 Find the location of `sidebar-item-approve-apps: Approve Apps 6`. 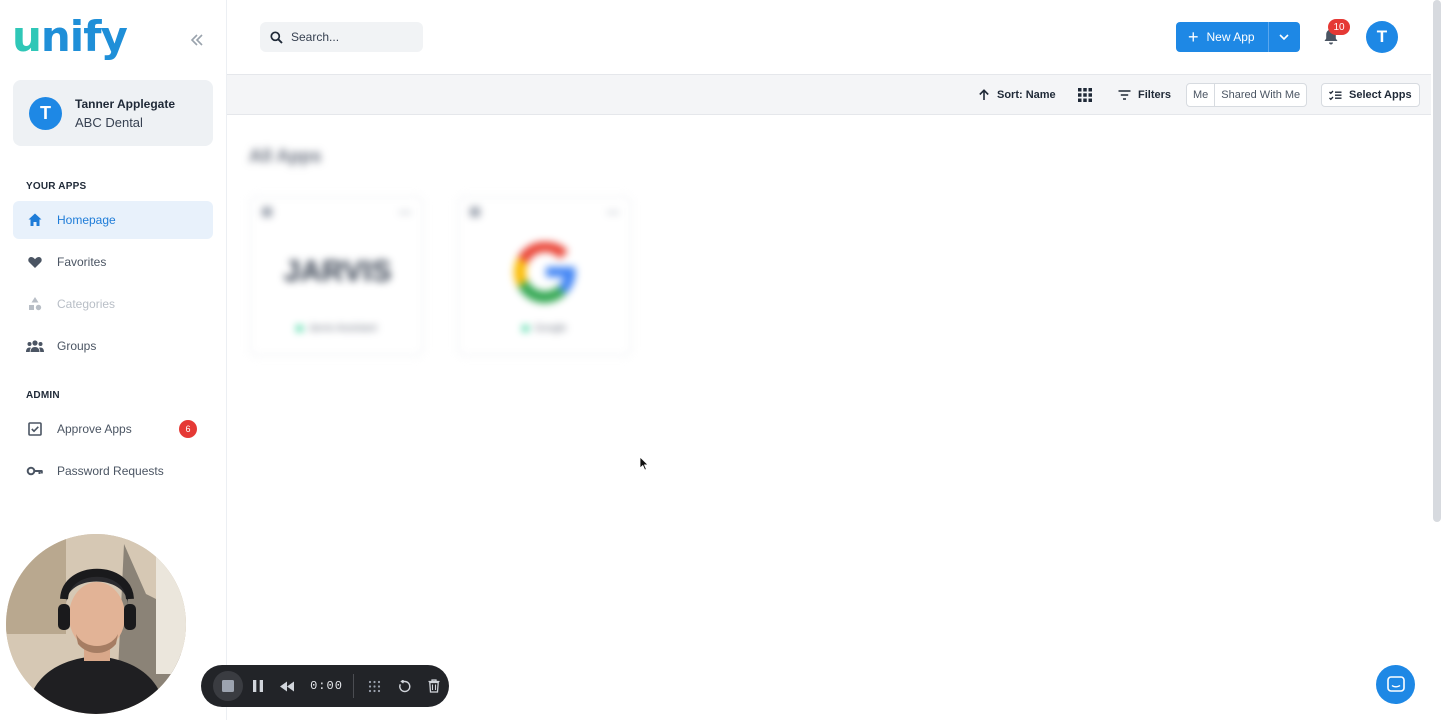

sidebar-item-approve-apps: Approve Apps 6 is located at coordinates (113, 429).